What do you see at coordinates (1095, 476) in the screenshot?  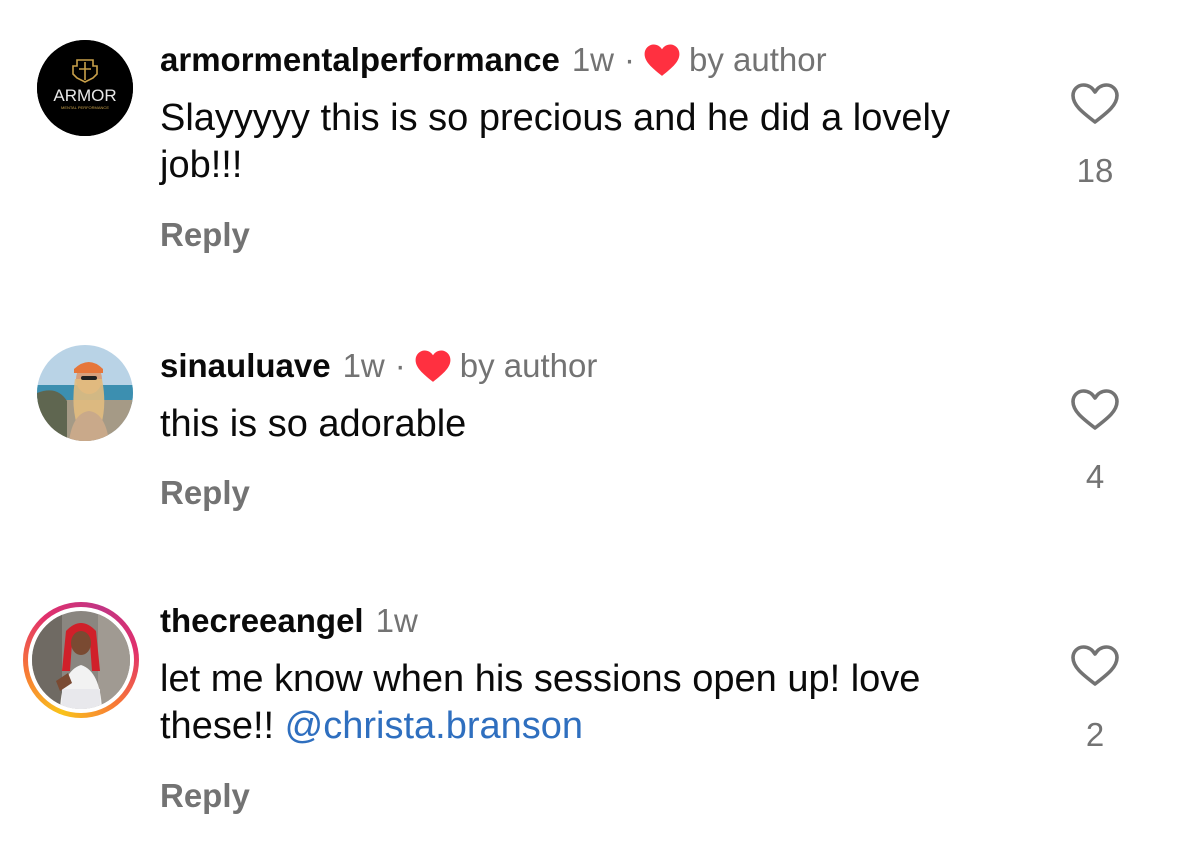 I see `like-count: 4` at bounding box center [1095, 476].